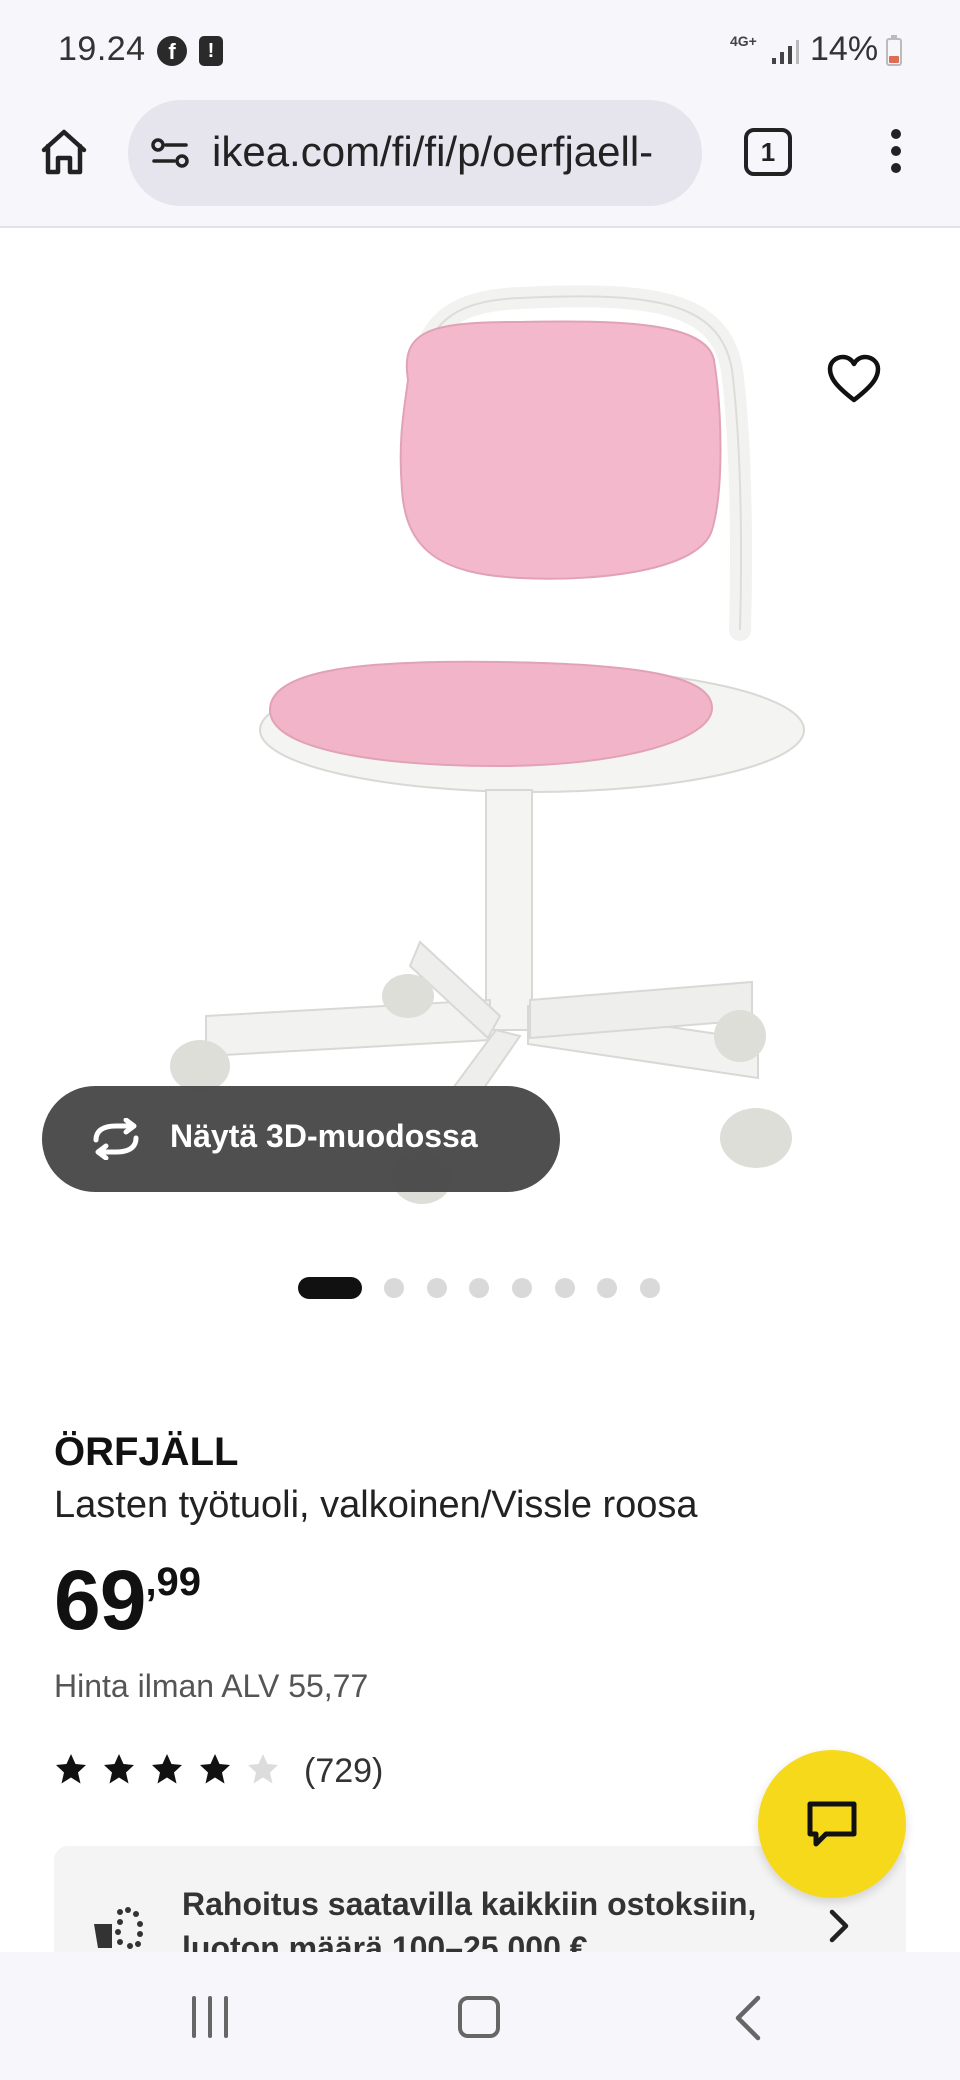  Describe the element at coordinates (748, 2018) in the screenshot. I see `back-icon` at that location.